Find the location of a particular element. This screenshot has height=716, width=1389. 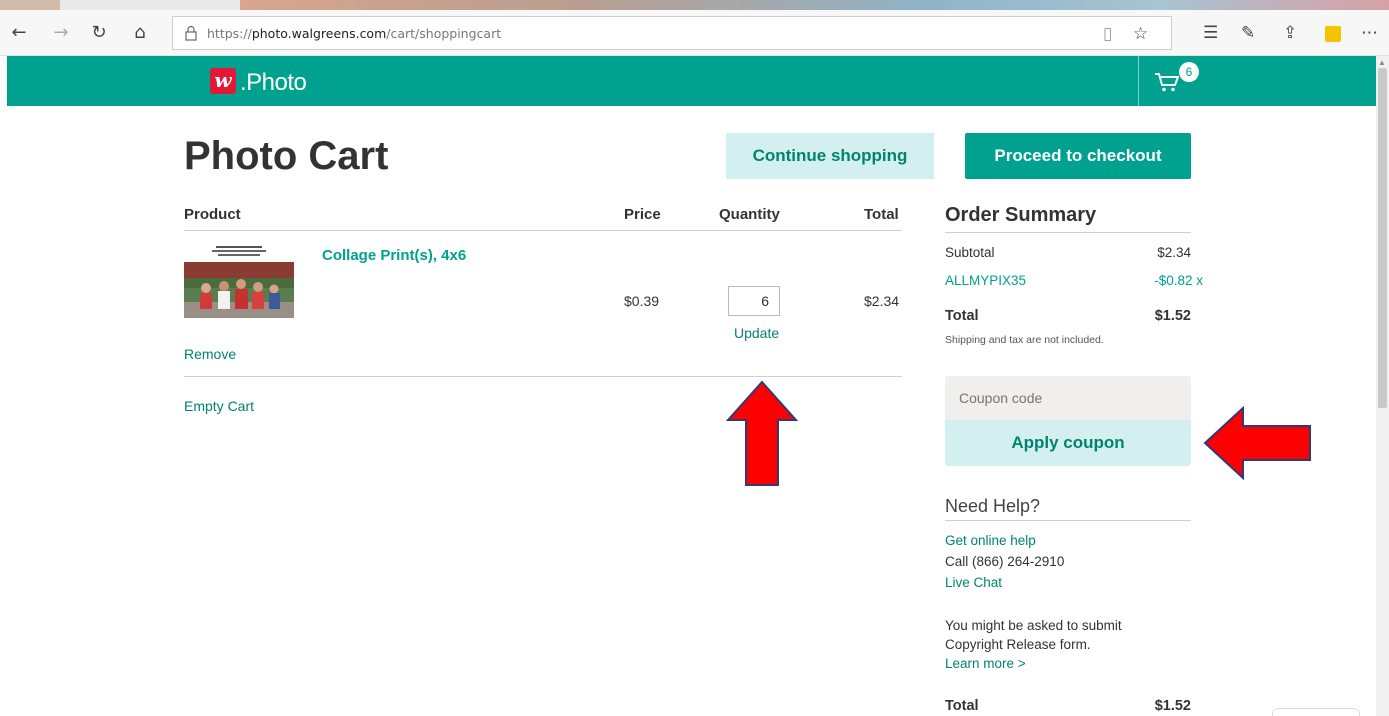

bottom-total-value: $1.52 is located at coordinates (1172, 706).